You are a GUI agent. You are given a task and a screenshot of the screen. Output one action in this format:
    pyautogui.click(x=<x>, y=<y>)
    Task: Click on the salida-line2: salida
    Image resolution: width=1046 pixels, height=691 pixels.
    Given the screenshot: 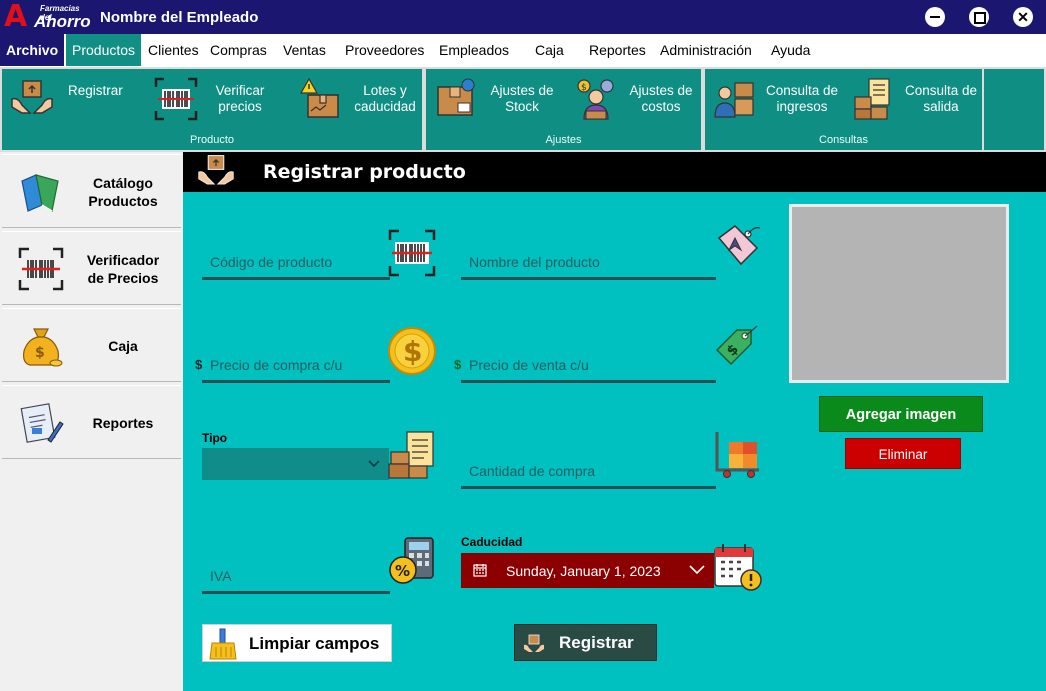 What is the action you would take?
    pyautogui.click(x=941, y=106)
    